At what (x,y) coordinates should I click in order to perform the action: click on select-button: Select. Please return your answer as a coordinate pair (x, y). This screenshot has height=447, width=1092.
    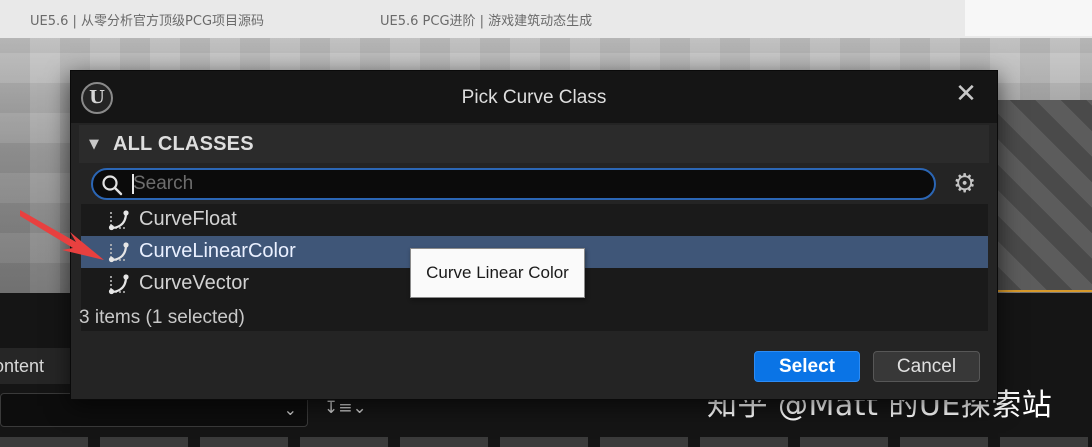
    Looking at the image, I should click on (807, 366).